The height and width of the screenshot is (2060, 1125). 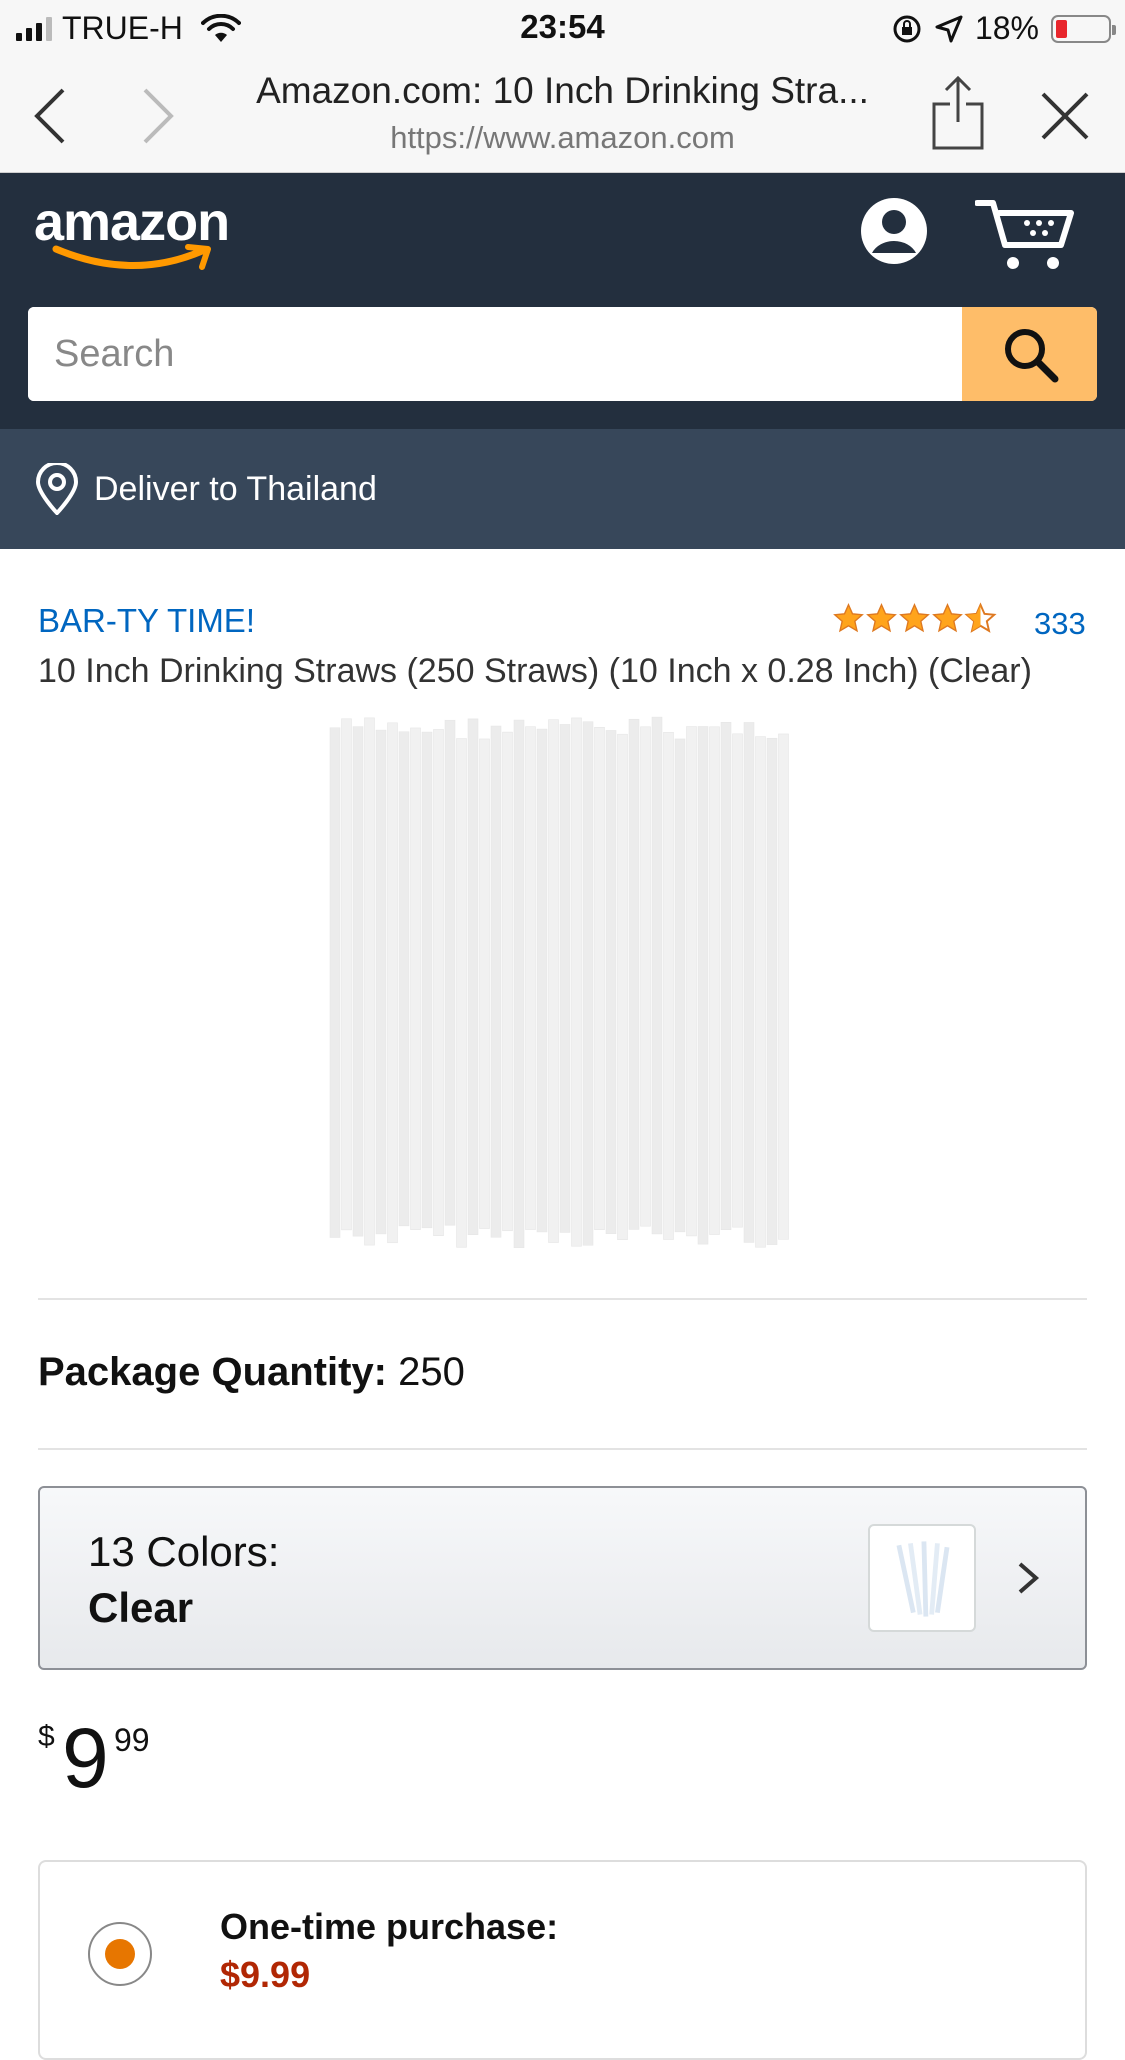 I want to click on one-time-purchase-label: One-time purchase:, so click(x=389, y=1926).